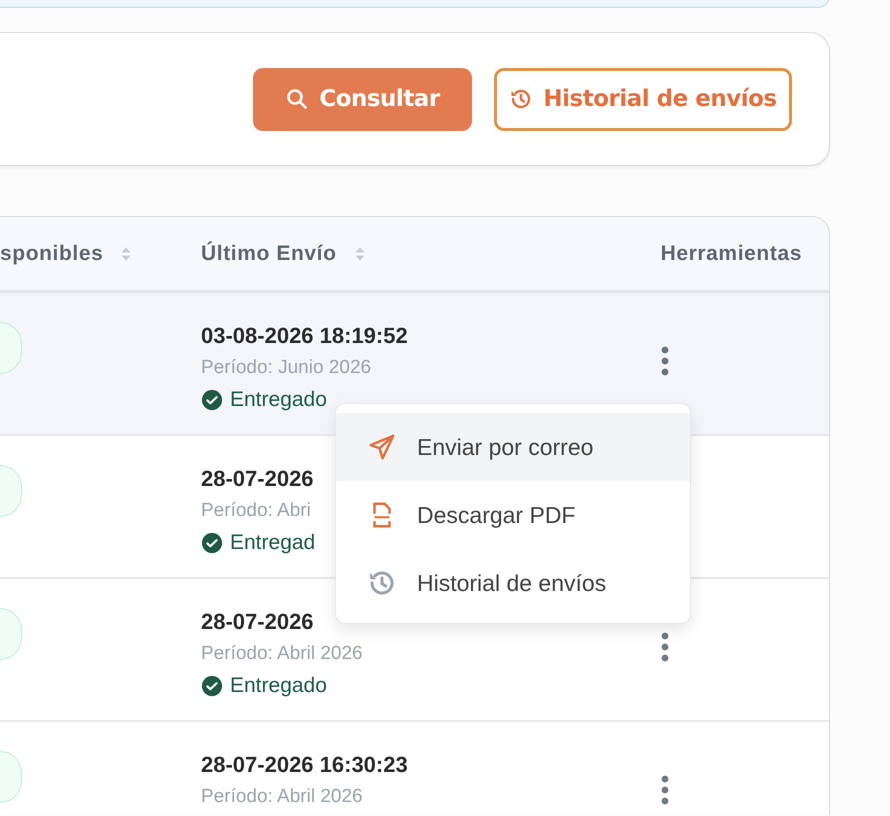  What do you see at coordinates (390, 254) in the screenshot?
I see `column-header: Último Envío` at bounding box center [390, 254].